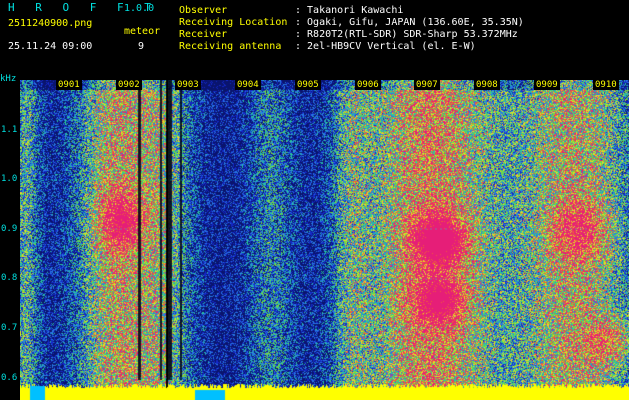  Describe the element at coordinates (9, 378) in the screenshot. I see `y-tick-label: 0.6` at that location.